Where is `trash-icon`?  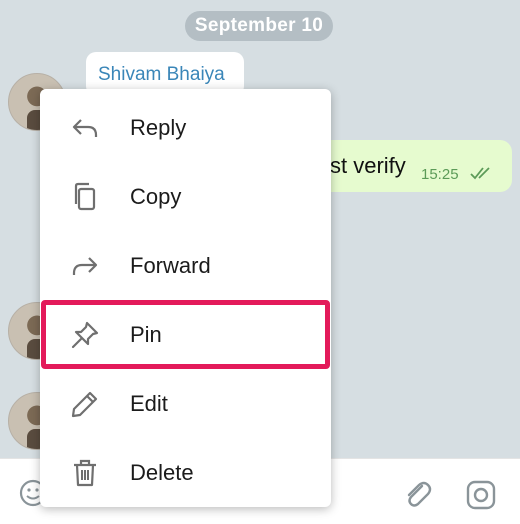 trash-icon is located at coordinates (85, 472).